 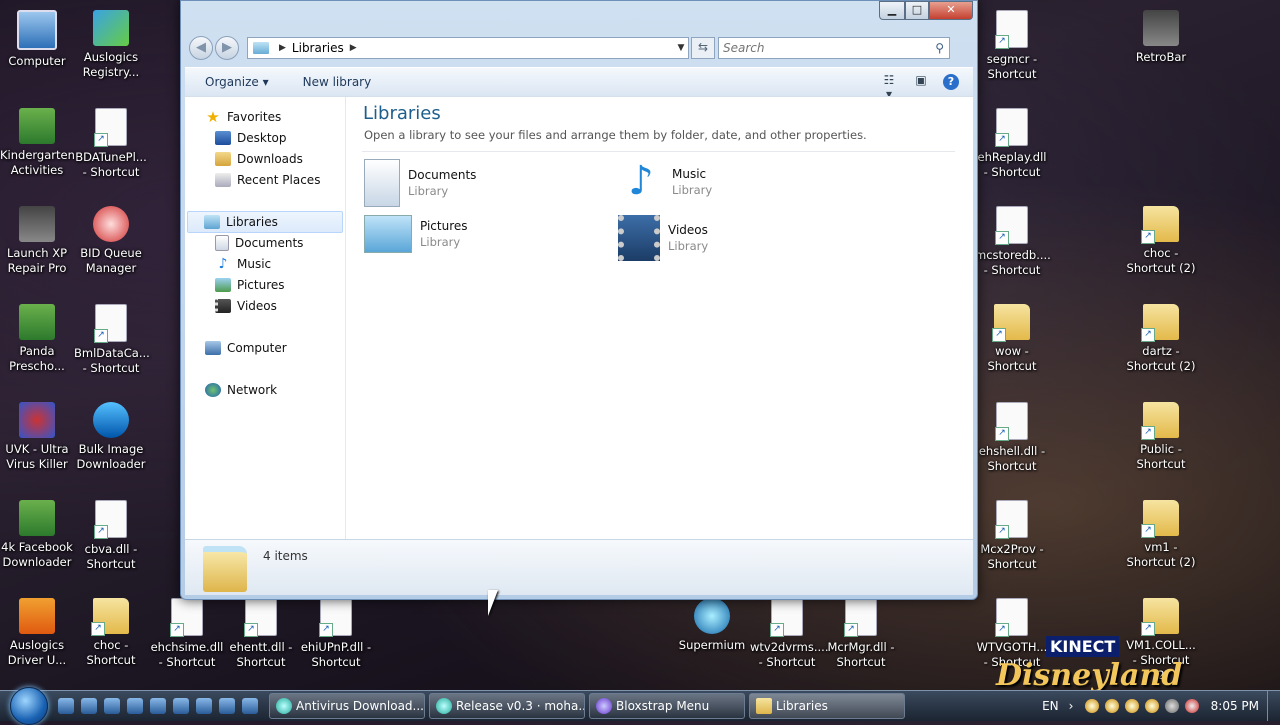 I want to click on desktop-icon-item: ↗ vm1 - Shortcut (2), so click(x=1161, y=535).